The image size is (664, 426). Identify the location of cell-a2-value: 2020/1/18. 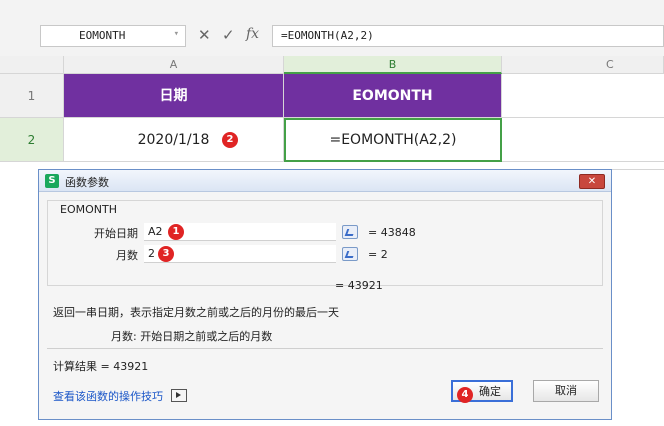
(173, 140).